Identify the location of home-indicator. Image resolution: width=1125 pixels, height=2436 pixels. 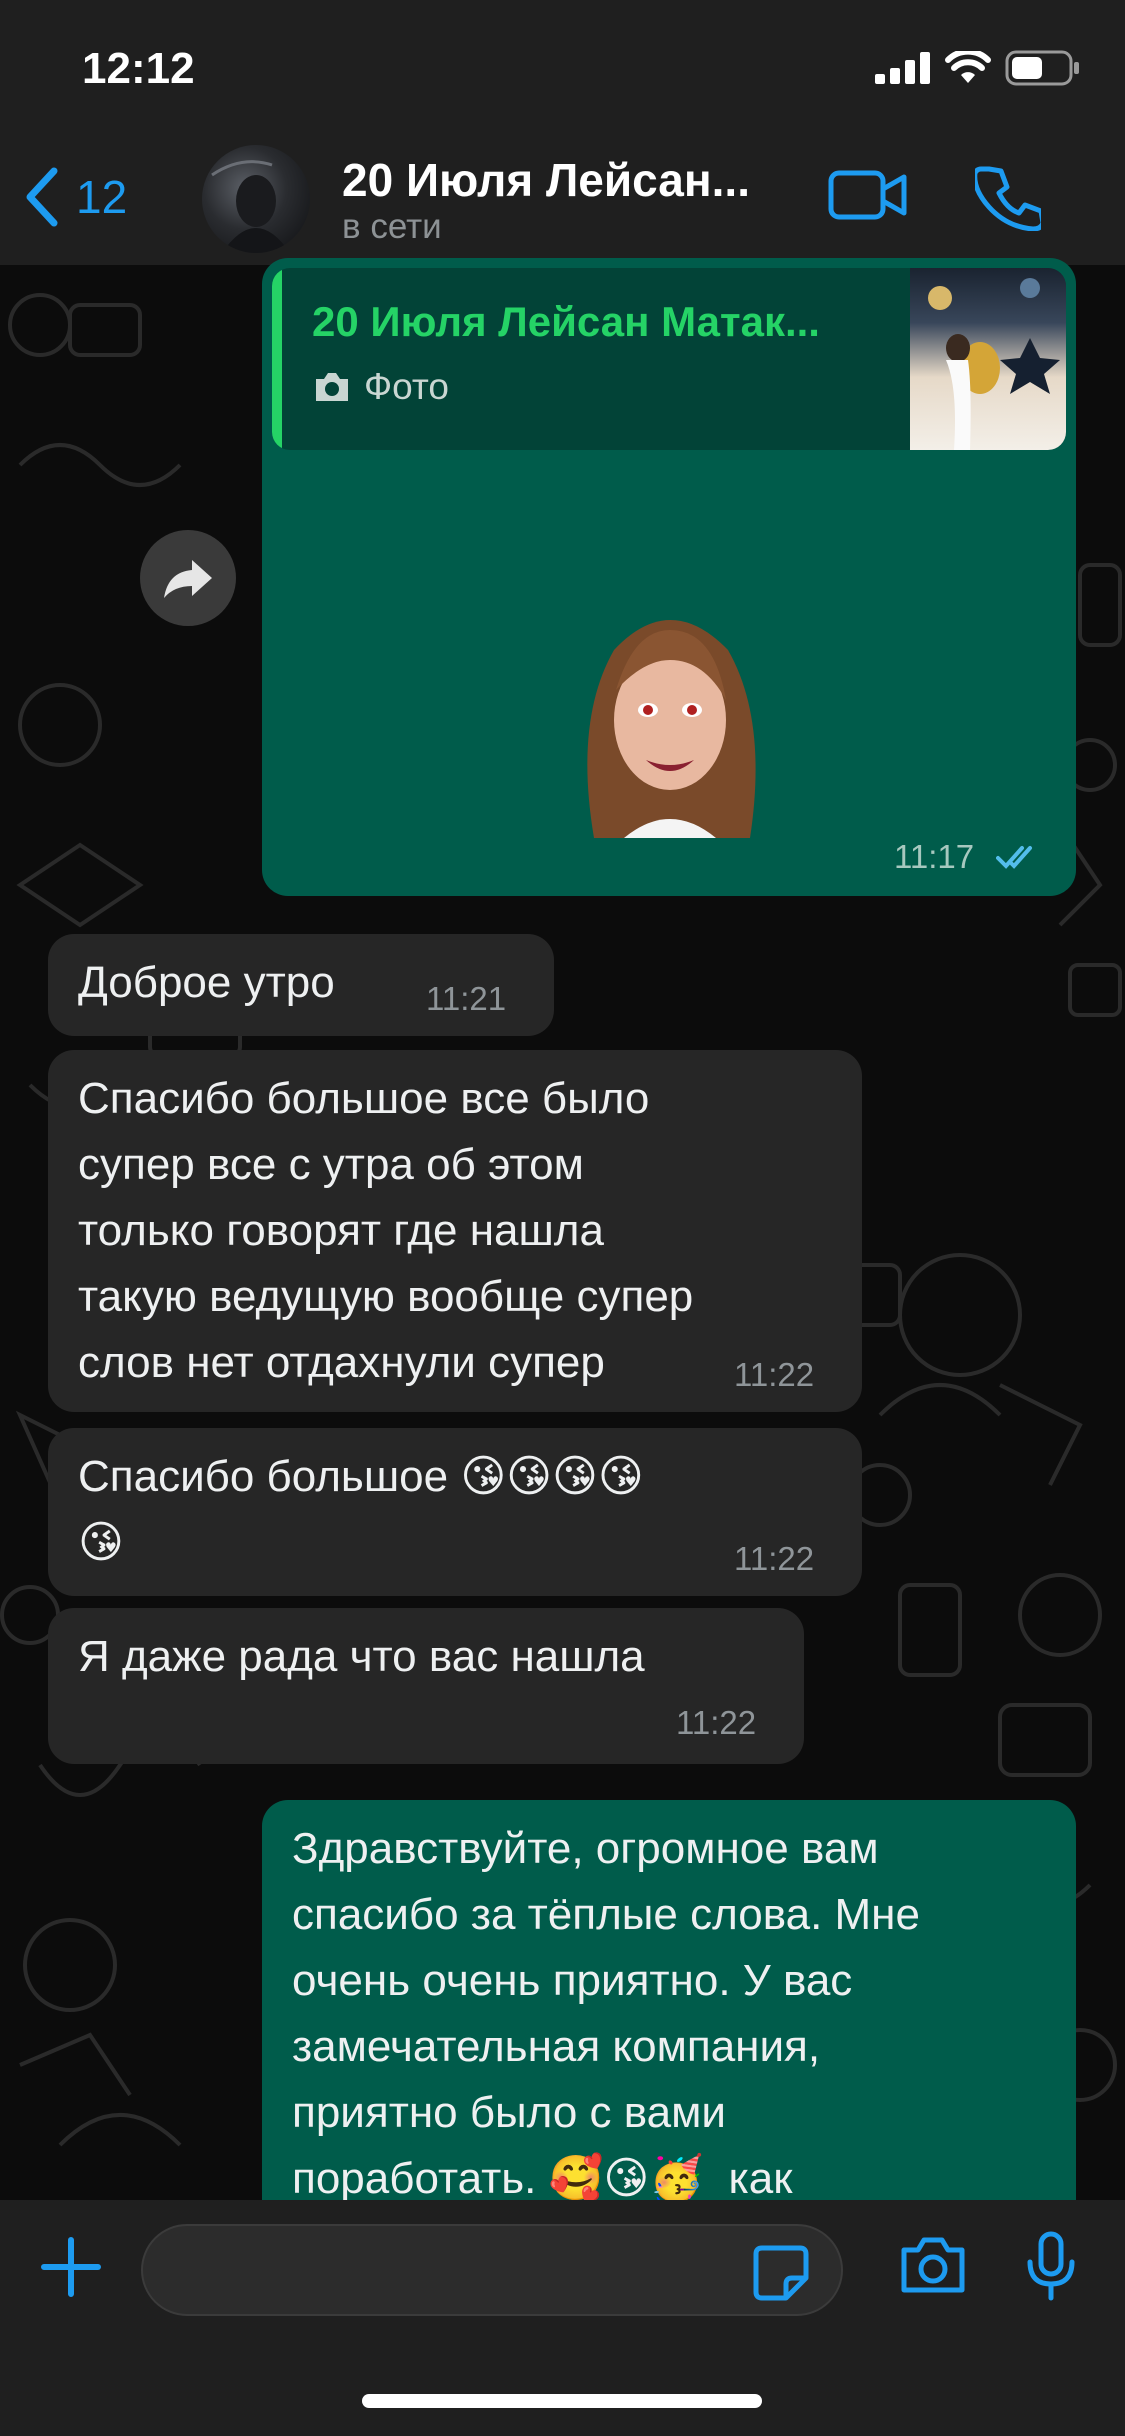
(562, 2401).